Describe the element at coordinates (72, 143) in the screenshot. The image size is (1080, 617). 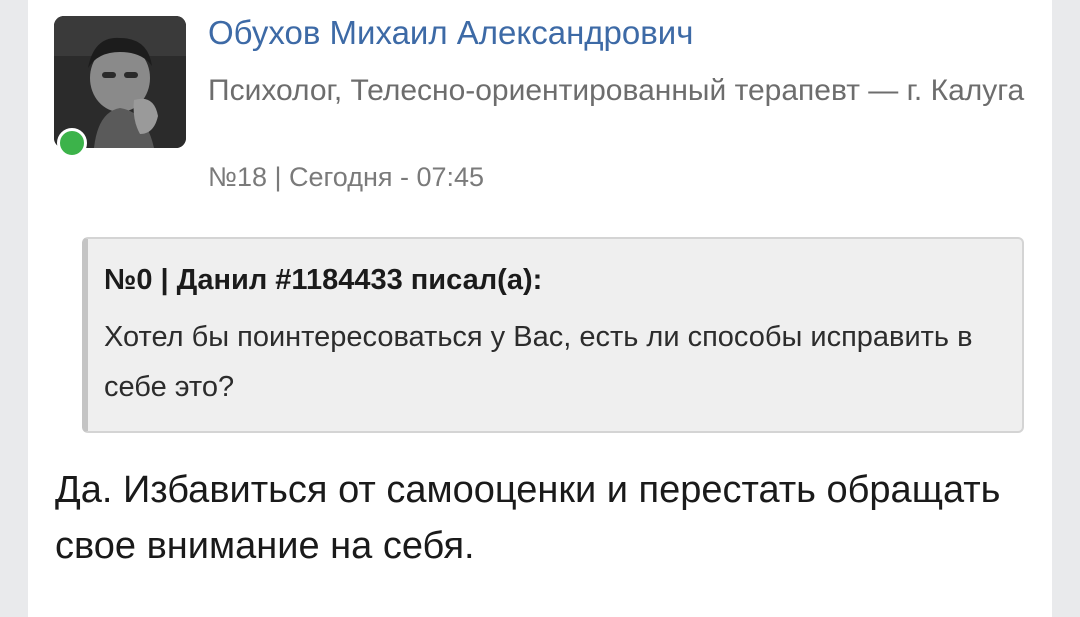
I see `online-status-icon` at that location.